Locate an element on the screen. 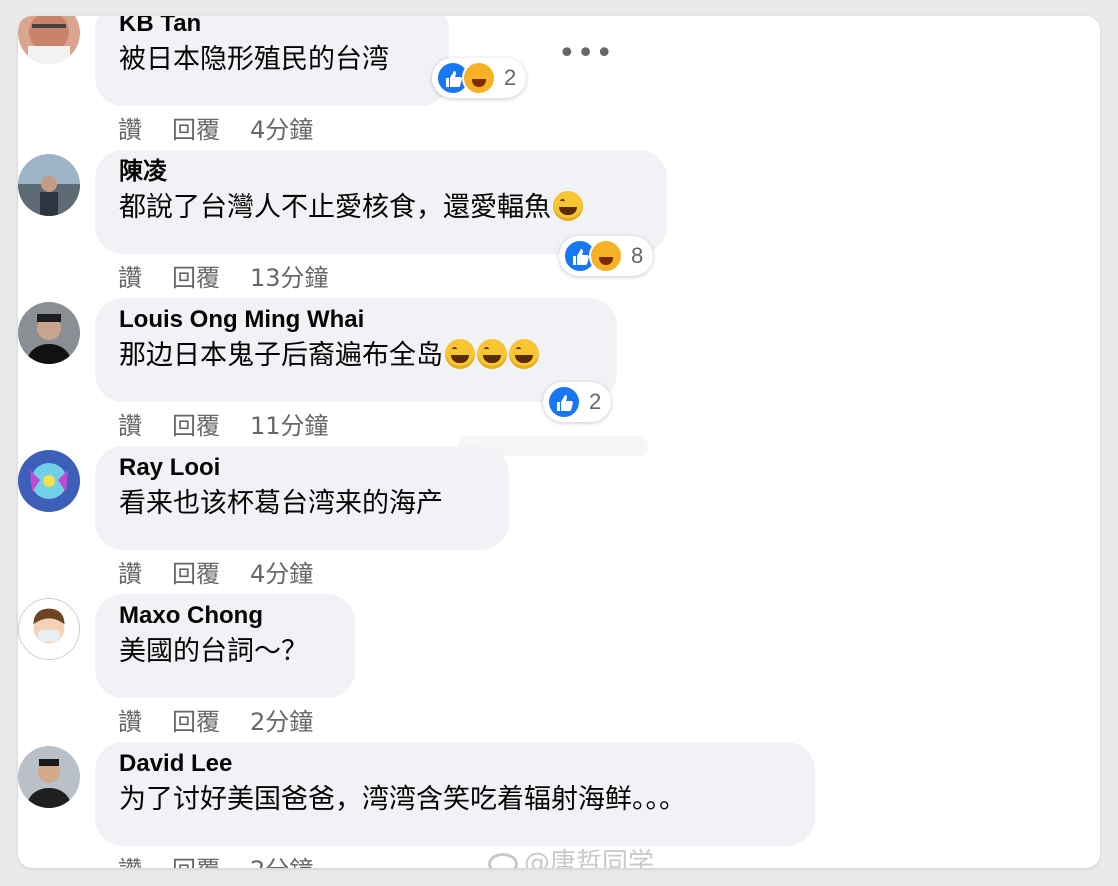 This screenshot has height=886, width=1118. comment-actions: 讚 回覆 11分鐘 is located at coordinates (238, 423).